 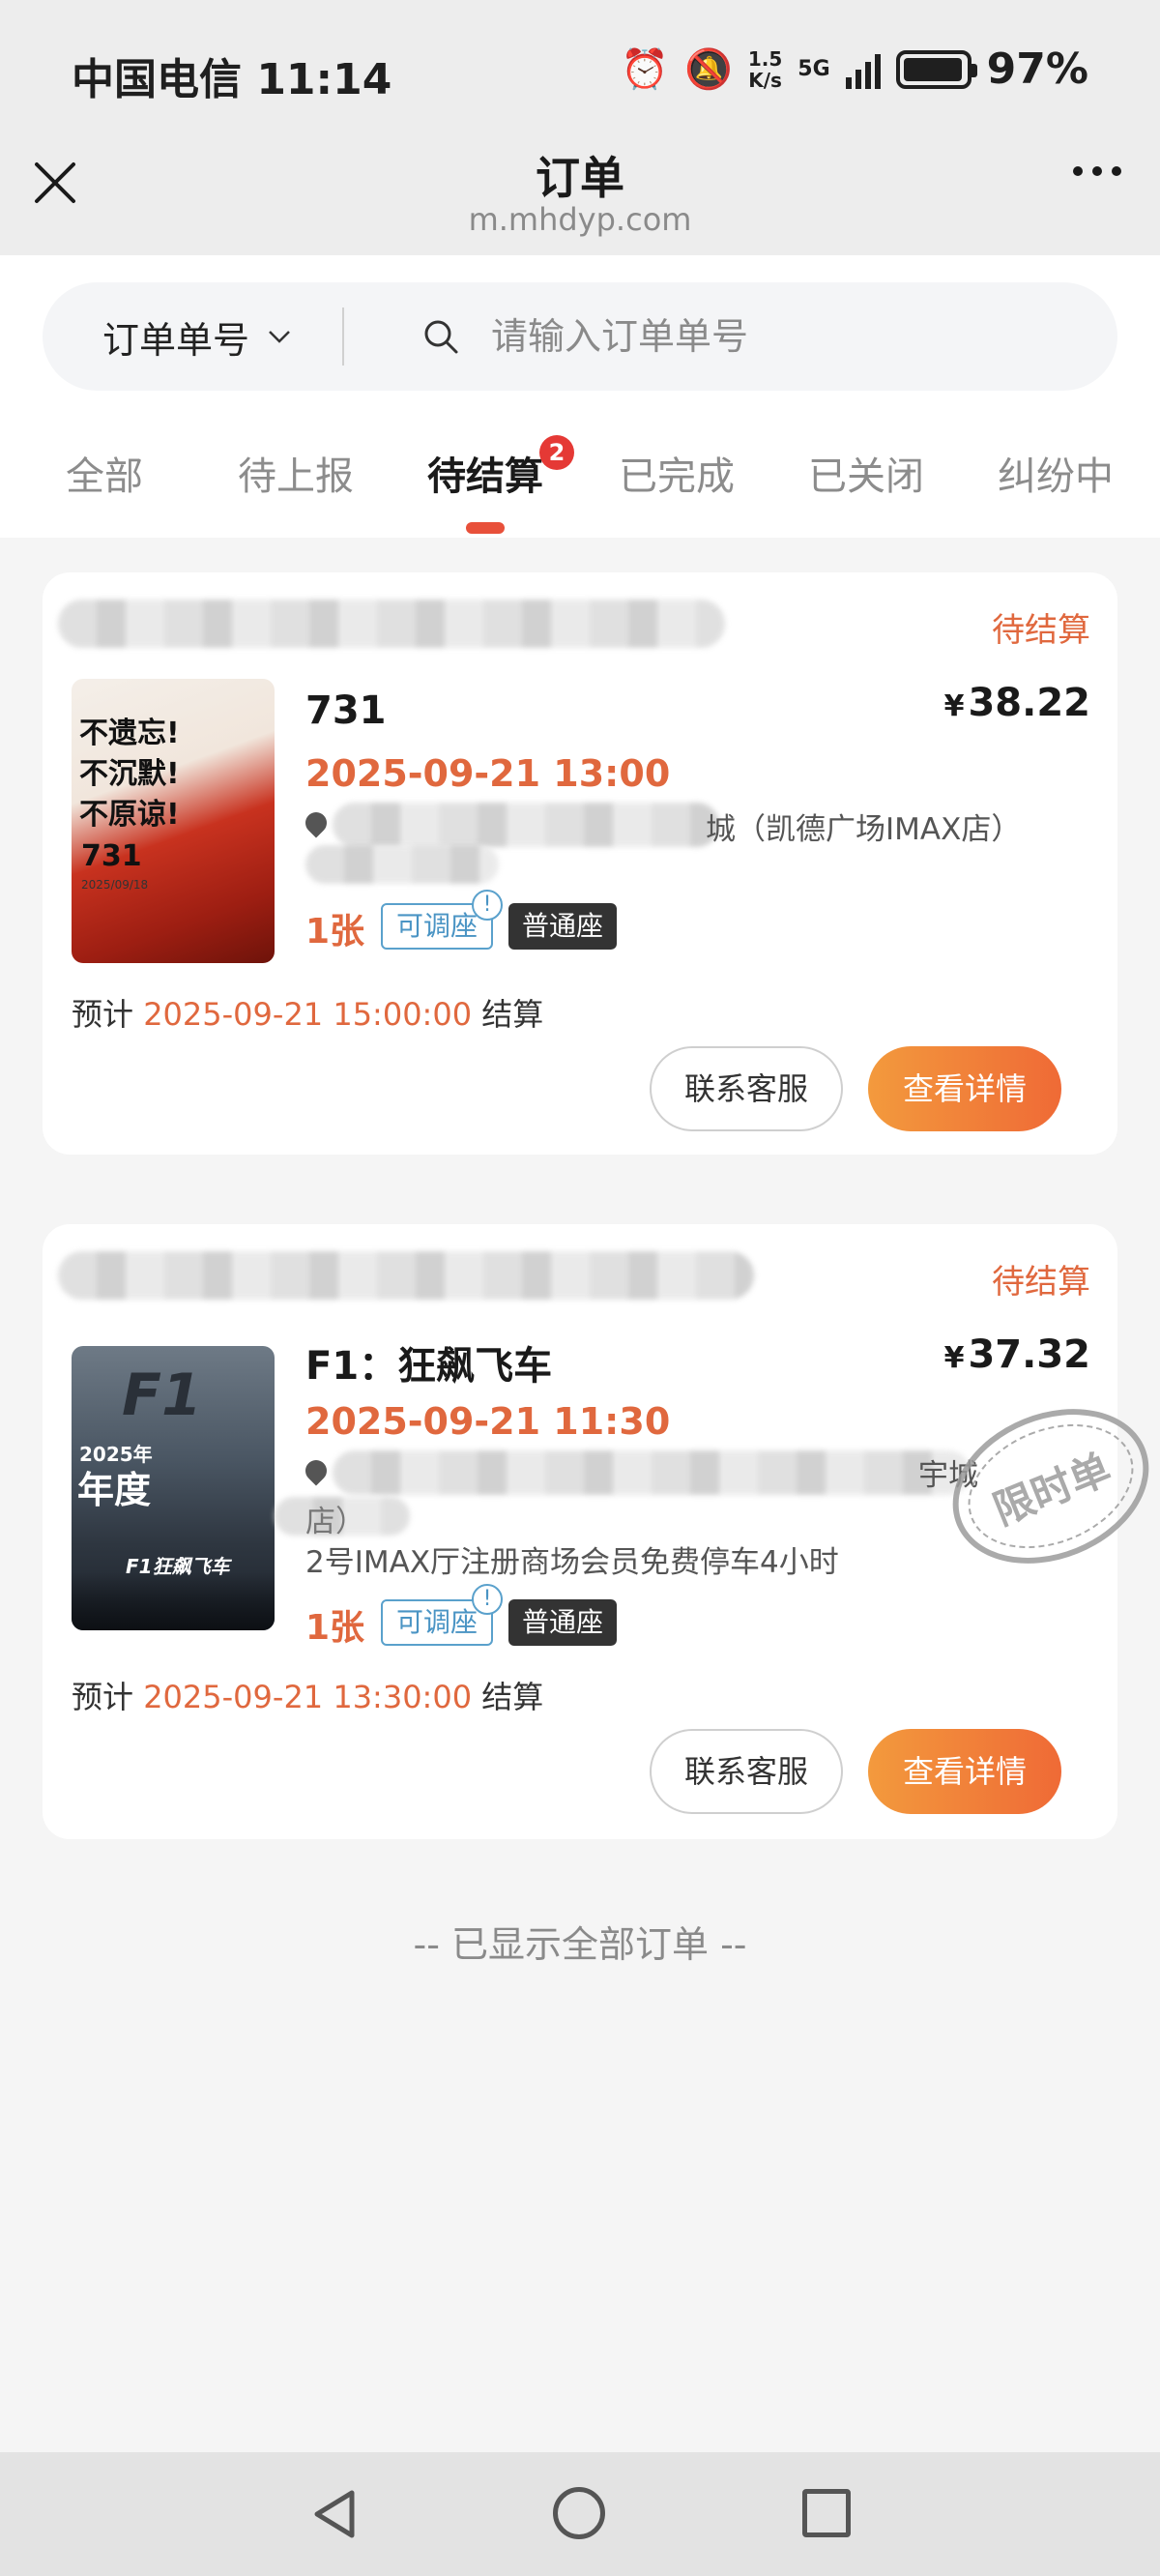 I want to click on tab-dispute: 纠纷中, so click(x=1056, y=473).